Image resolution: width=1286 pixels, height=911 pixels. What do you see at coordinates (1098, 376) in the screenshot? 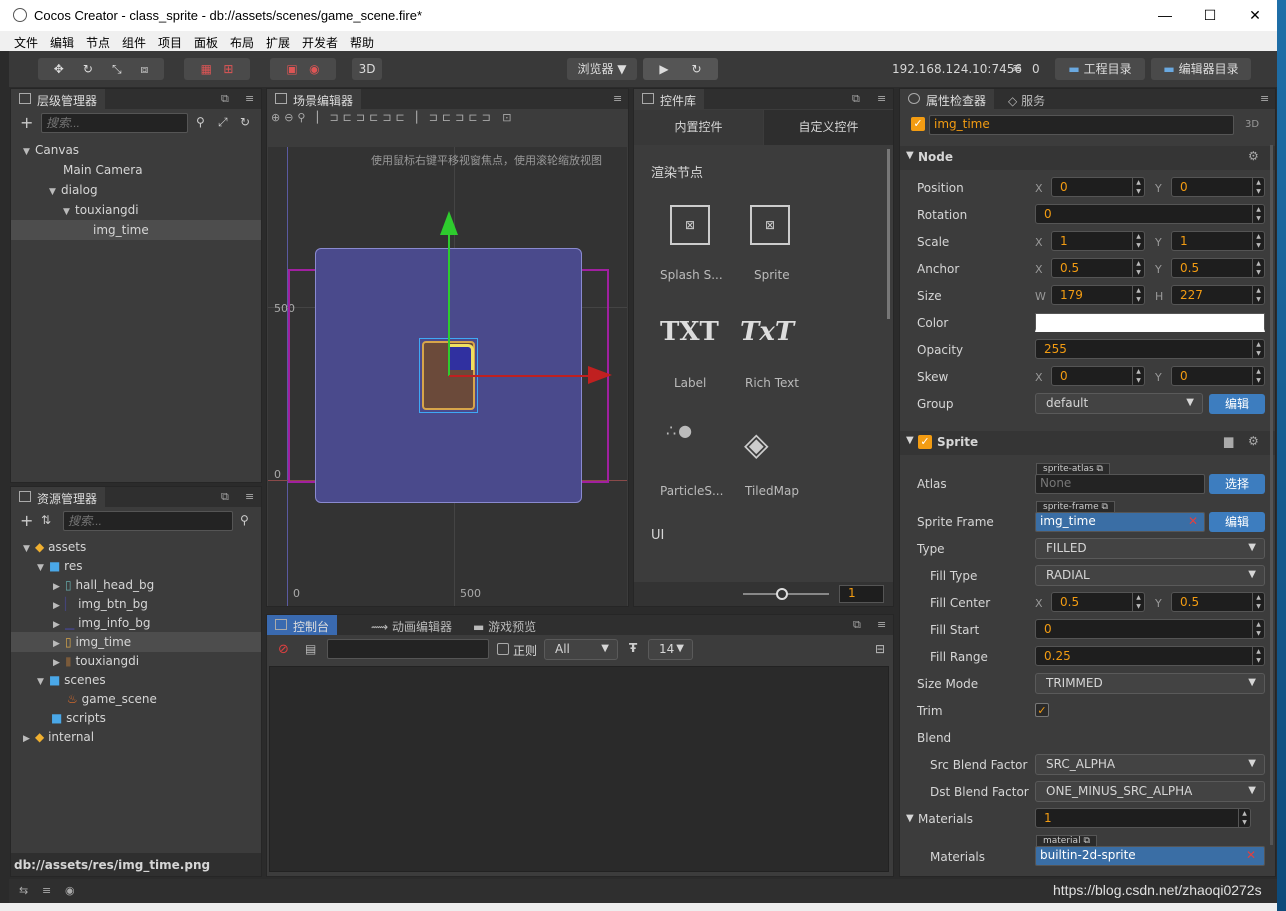
I see `skew-x-input: 0 ▲ ▼` at bounding box center [1098, 376].